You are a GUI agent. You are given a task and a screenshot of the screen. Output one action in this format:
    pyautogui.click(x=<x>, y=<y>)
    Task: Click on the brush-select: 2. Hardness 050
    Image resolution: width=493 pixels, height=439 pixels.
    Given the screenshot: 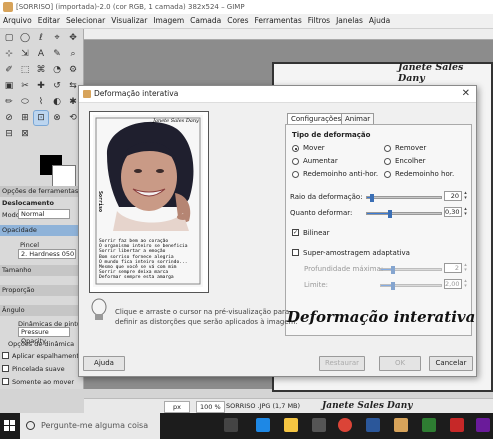 What is the action you would take?
    pyautogui.click(x=47, y=254)
    